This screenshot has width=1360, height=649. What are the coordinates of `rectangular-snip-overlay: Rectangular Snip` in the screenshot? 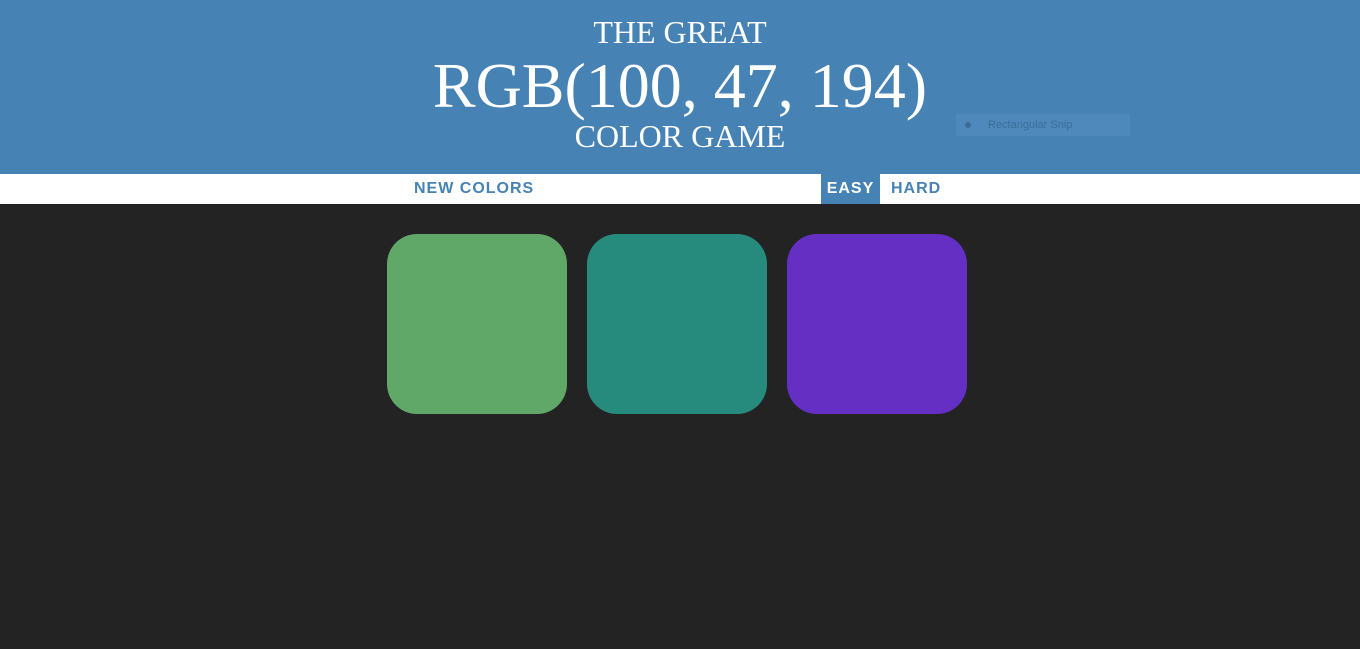 It's located at (1043, 125).